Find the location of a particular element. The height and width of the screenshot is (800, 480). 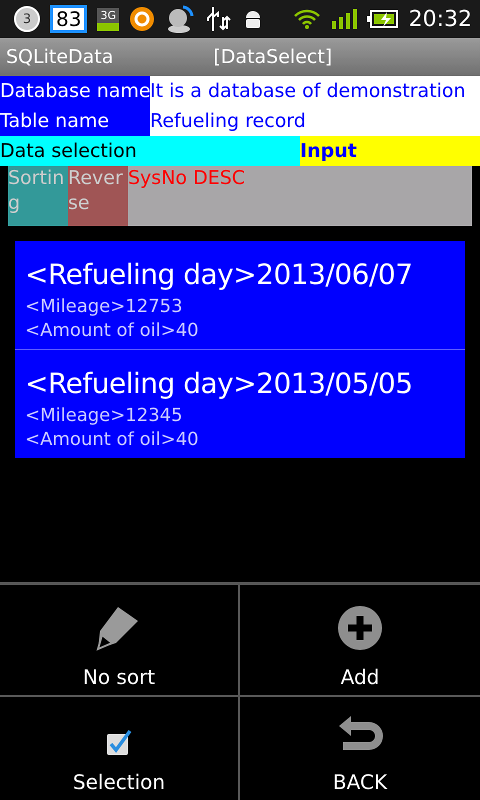

field-label: Table name is located at coordinates (75, 121).